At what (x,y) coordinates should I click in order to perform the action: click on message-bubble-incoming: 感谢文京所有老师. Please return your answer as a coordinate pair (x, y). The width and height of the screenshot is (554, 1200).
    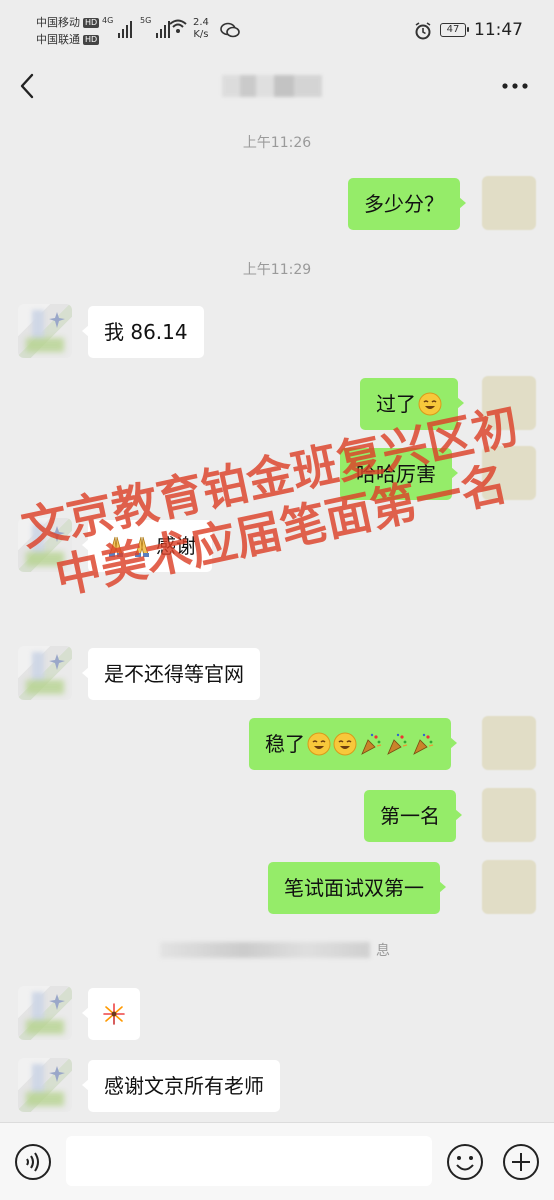
    Looking at the image, I should click on (181, 1086).